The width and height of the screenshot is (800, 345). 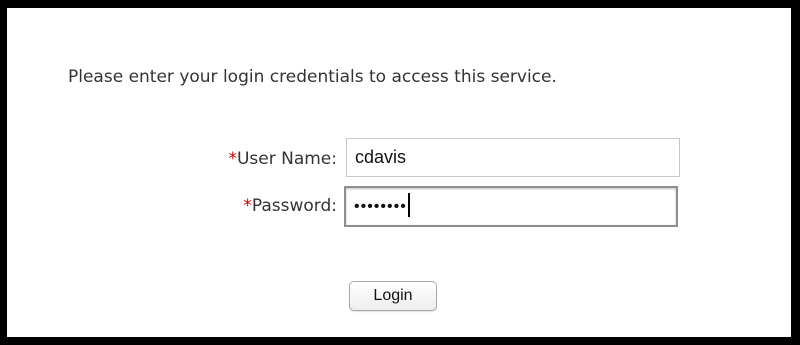 What do you see at coordinates (294, 206) in the screenshot?
I see `password-label-text: Password:` at bounding box center [294, 206].